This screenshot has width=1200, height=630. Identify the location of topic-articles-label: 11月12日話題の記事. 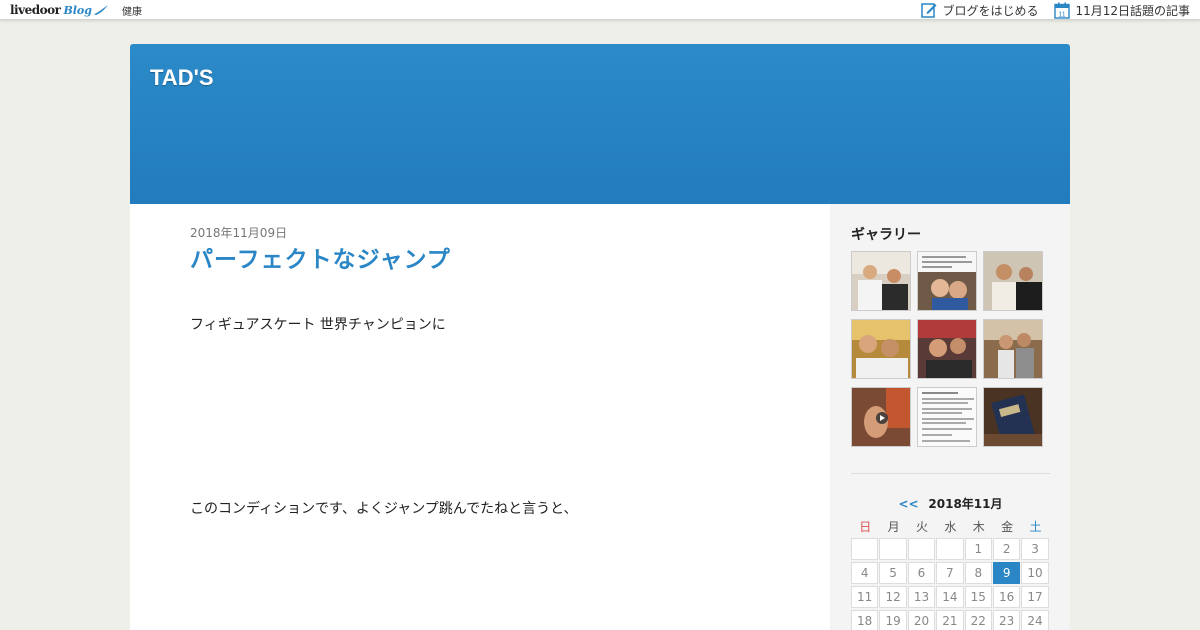
(1132, 10).